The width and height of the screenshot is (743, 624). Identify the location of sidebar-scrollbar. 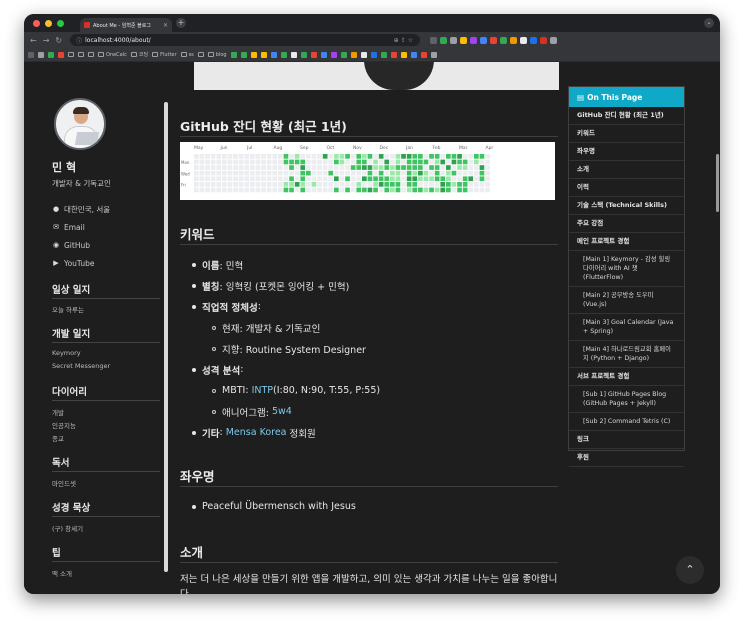
(166, 337).